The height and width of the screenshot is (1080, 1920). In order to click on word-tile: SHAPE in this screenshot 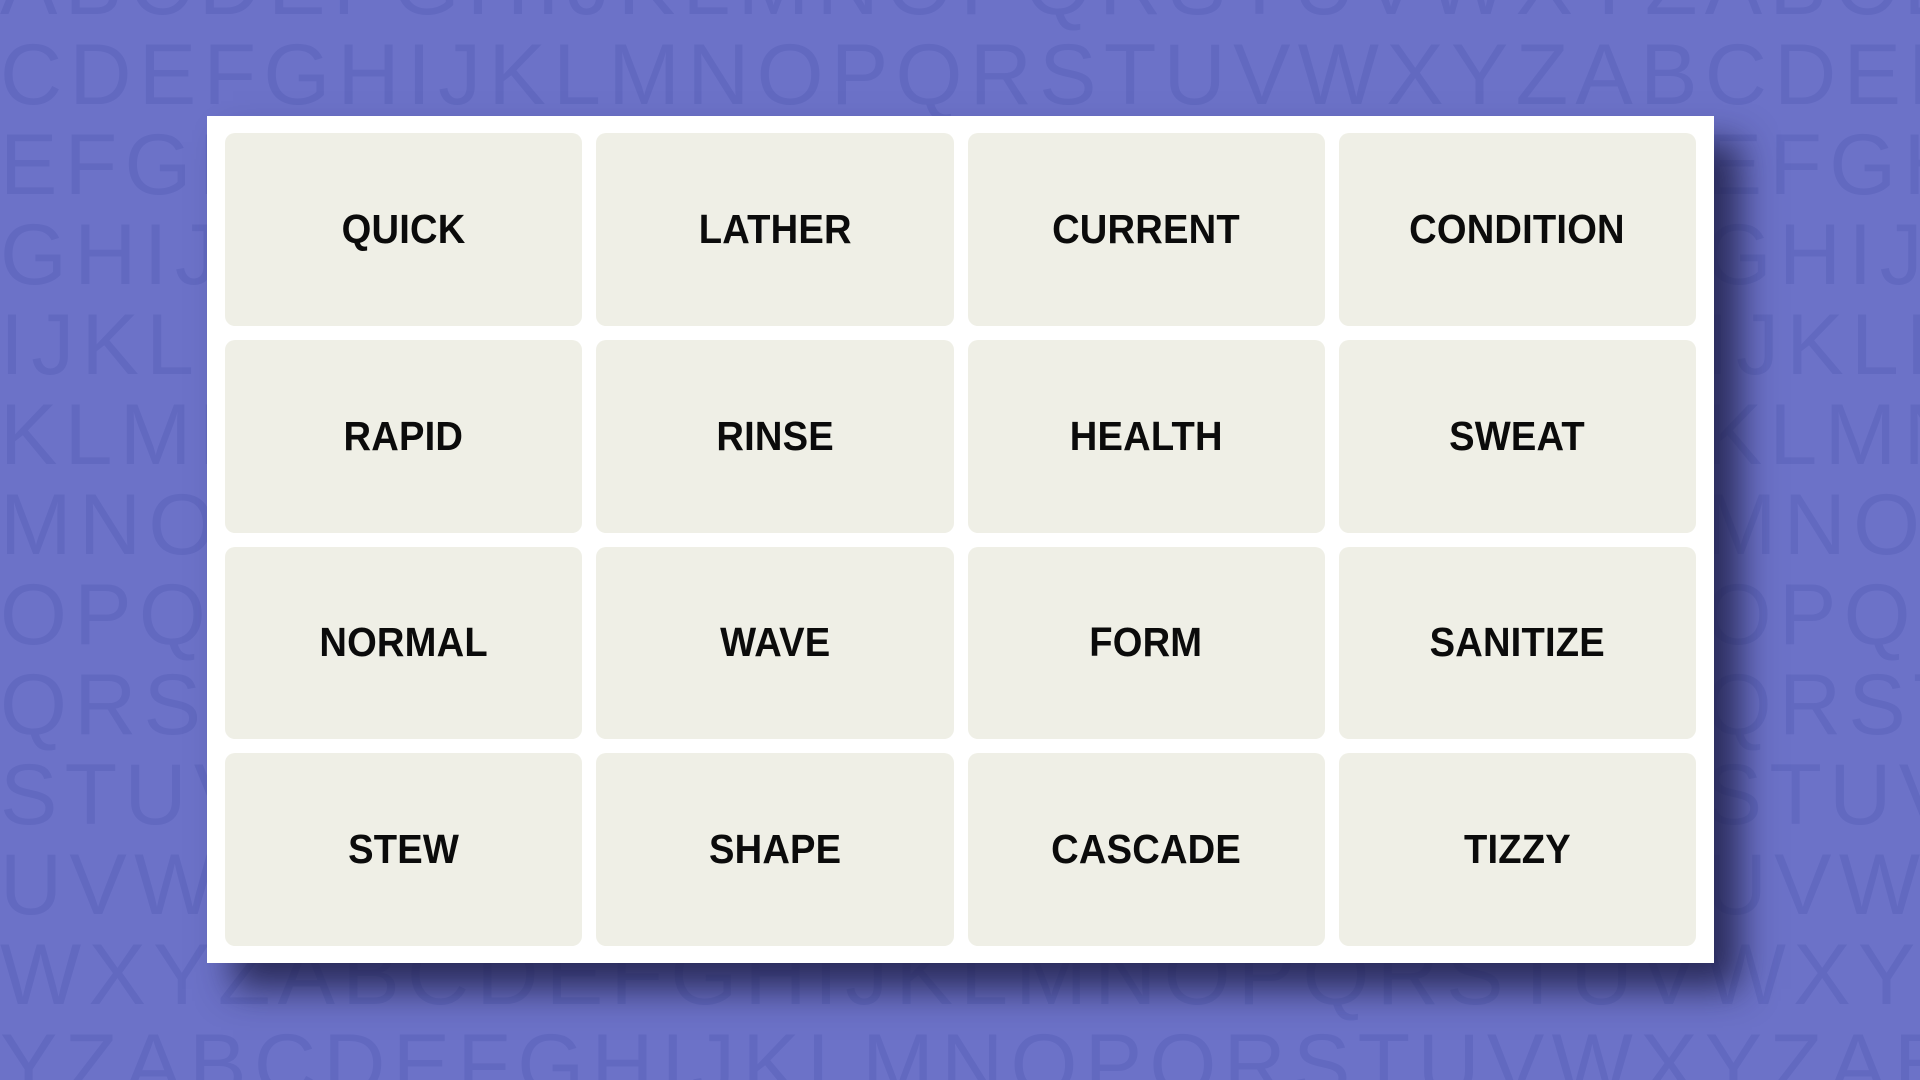, I will do `click(775, 849)`.